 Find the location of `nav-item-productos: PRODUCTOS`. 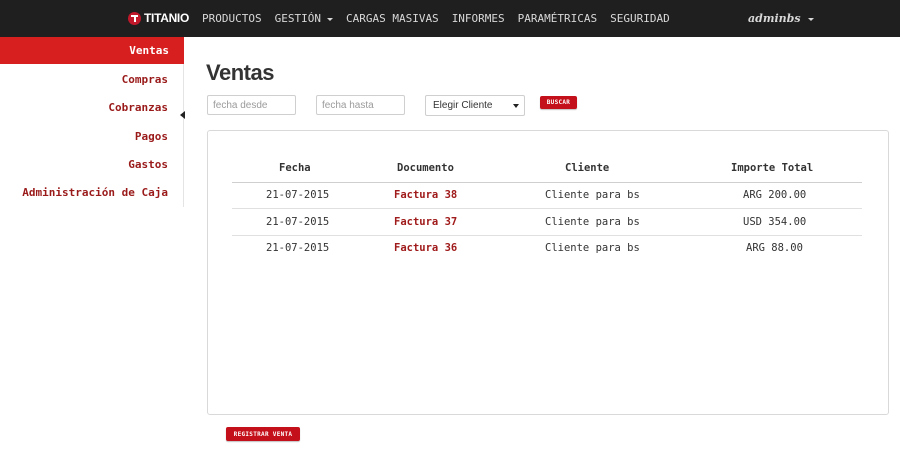

nav-item-productos: PRODUCTOS is located at coordinates (232, 18).